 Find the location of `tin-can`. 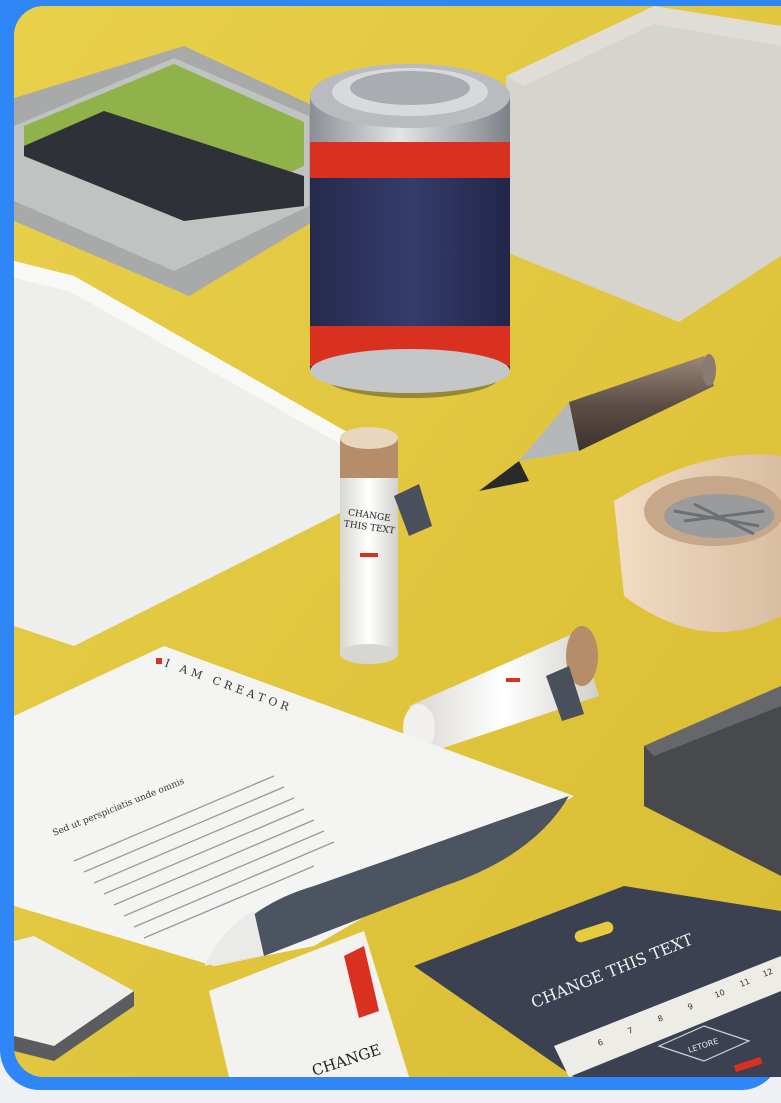

tin-can is located at coordinates (410, 231).